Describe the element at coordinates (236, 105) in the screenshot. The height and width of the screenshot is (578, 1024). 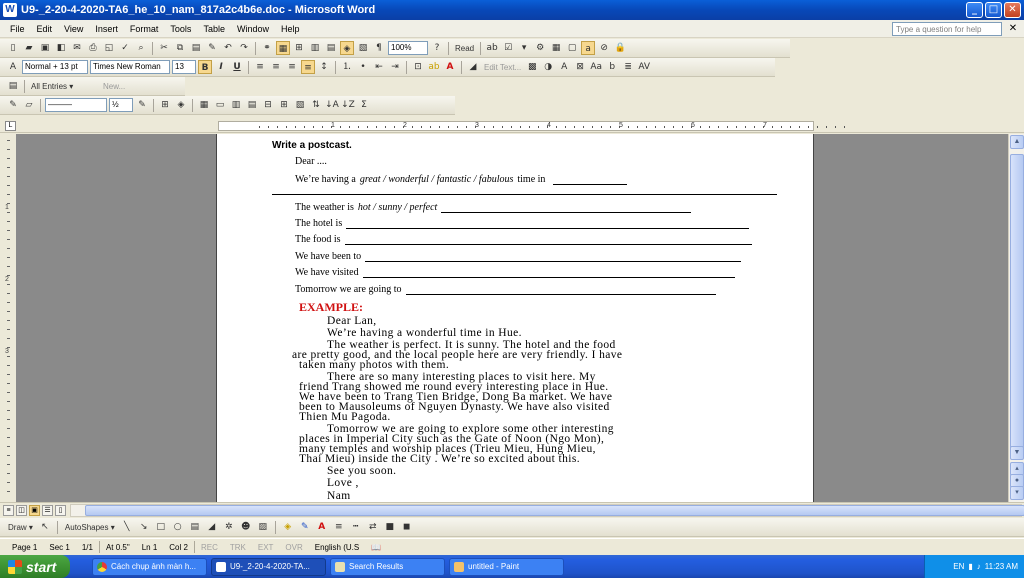
I see `split-cells-icon: ▥` at that location.